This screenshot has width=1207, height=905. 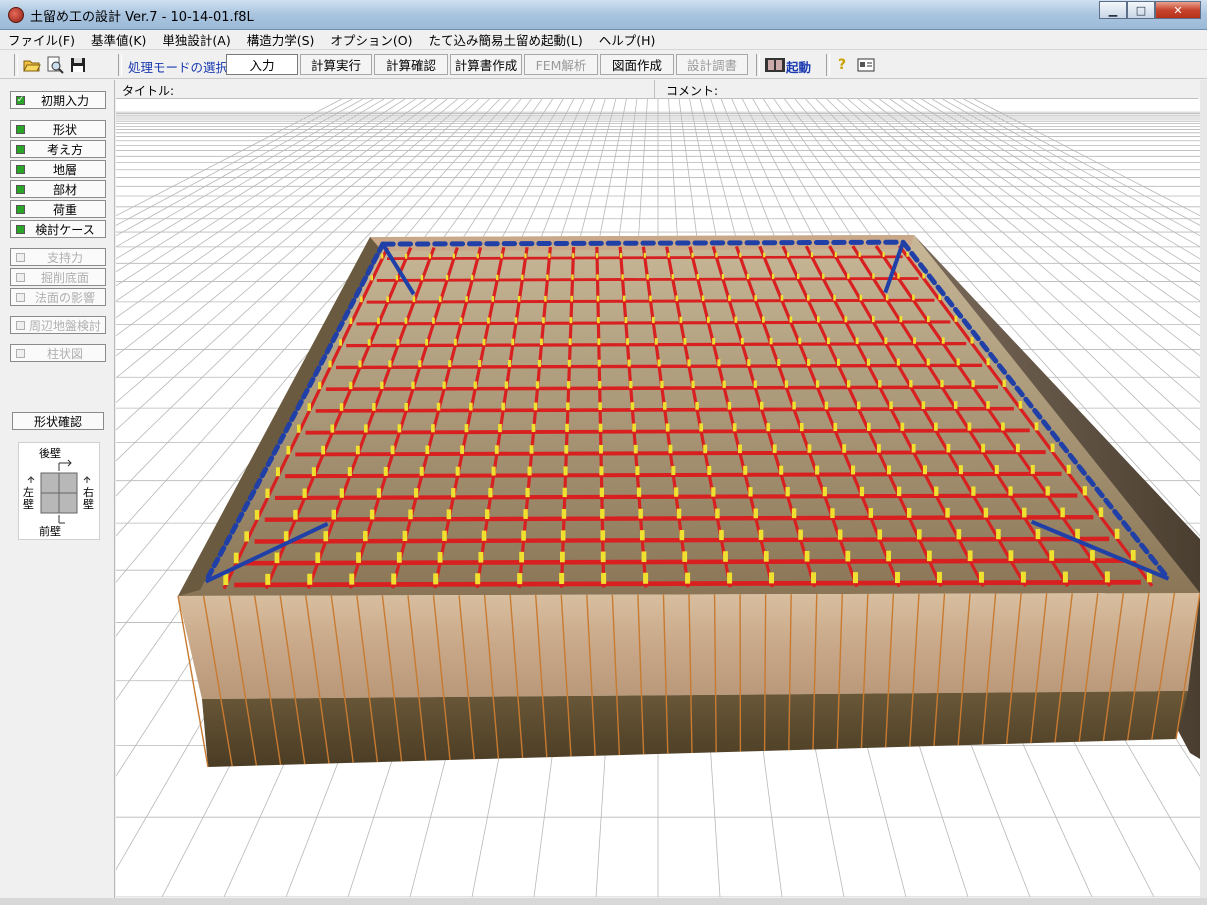 I want to click on menu-structural-mechanics: 構造力学(S), so click(x=281, y=39).